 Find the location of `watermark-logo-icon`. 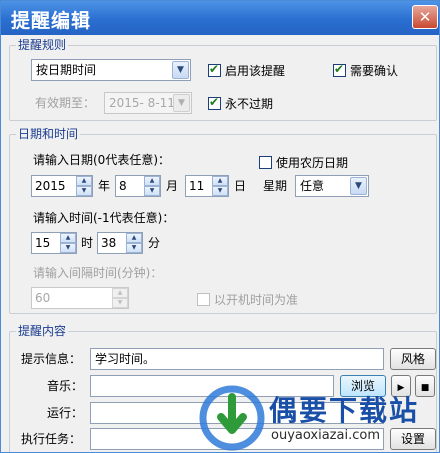

watermark-logo-icon is located at coordinates (232, 418).